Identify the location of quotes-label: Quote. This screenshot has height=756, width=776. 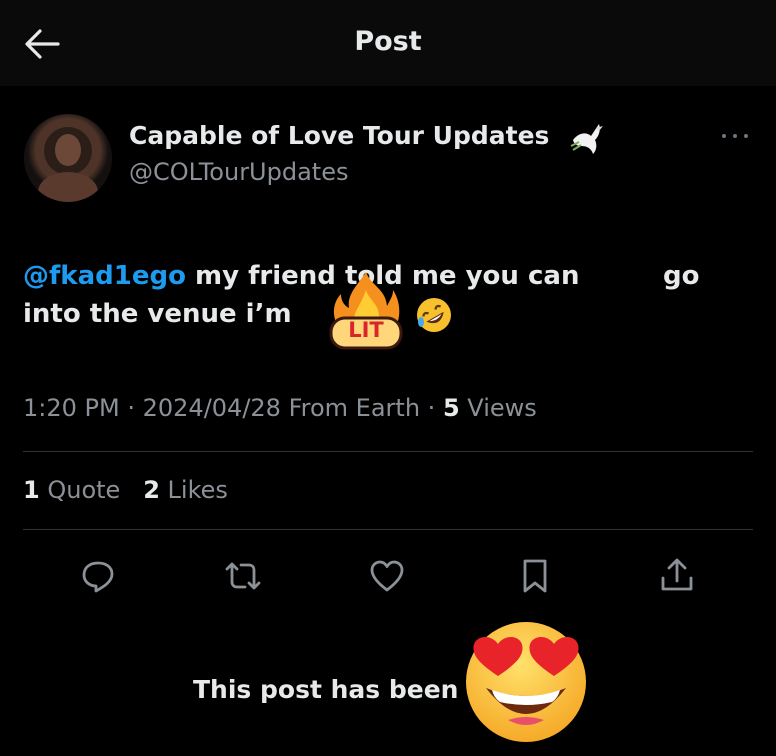
(84, 490).